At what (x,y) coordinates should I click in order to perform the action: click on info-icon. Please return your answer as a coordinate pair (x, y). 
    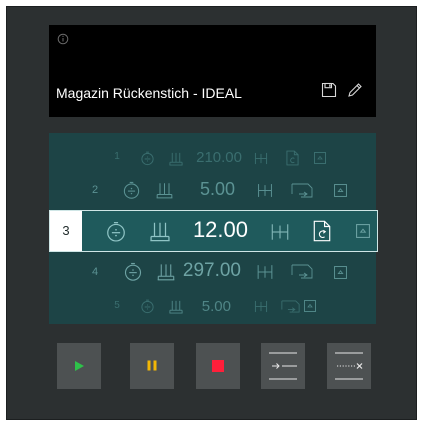
    Looking at the image, I should click on (63, 39).